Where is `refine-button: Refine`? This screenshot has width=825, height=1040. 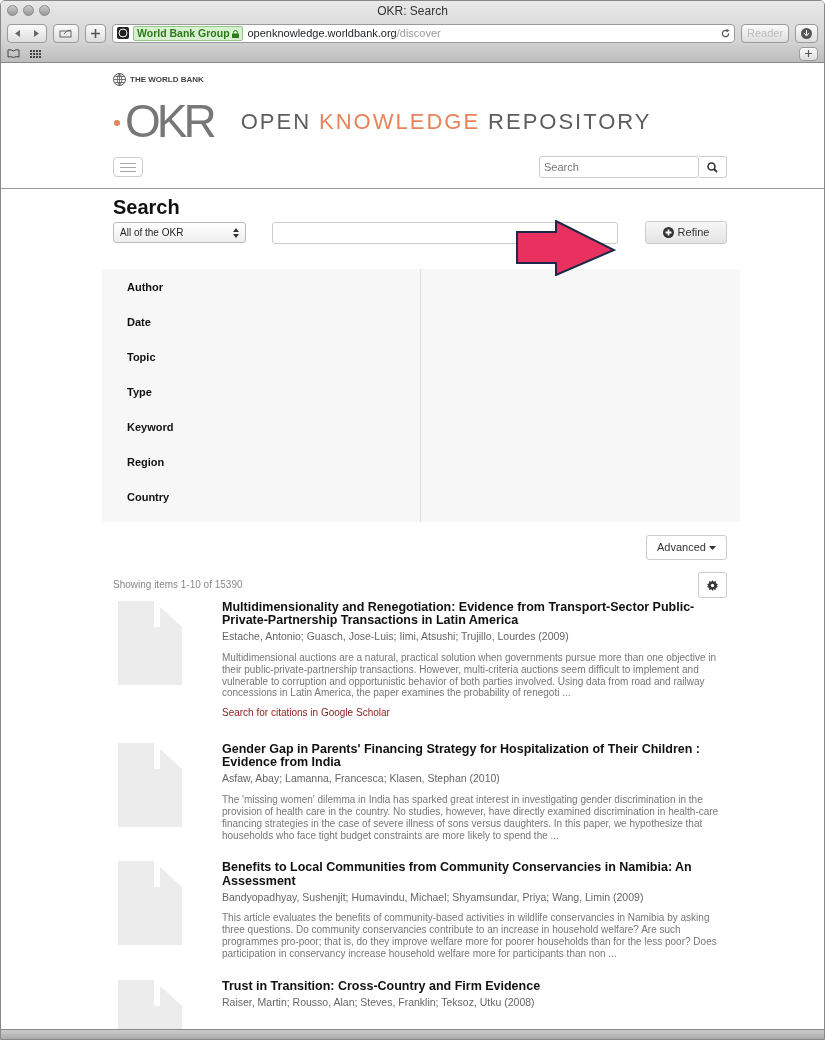 refine-button: Refine is located at coordinates (686, 232).